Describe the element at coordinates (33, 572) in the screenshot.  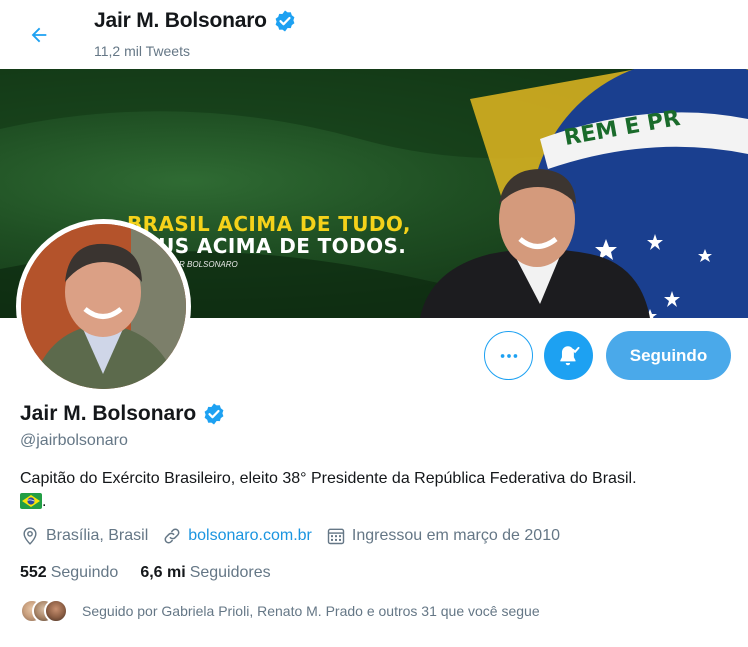
I see `following-value: 552` at that location.